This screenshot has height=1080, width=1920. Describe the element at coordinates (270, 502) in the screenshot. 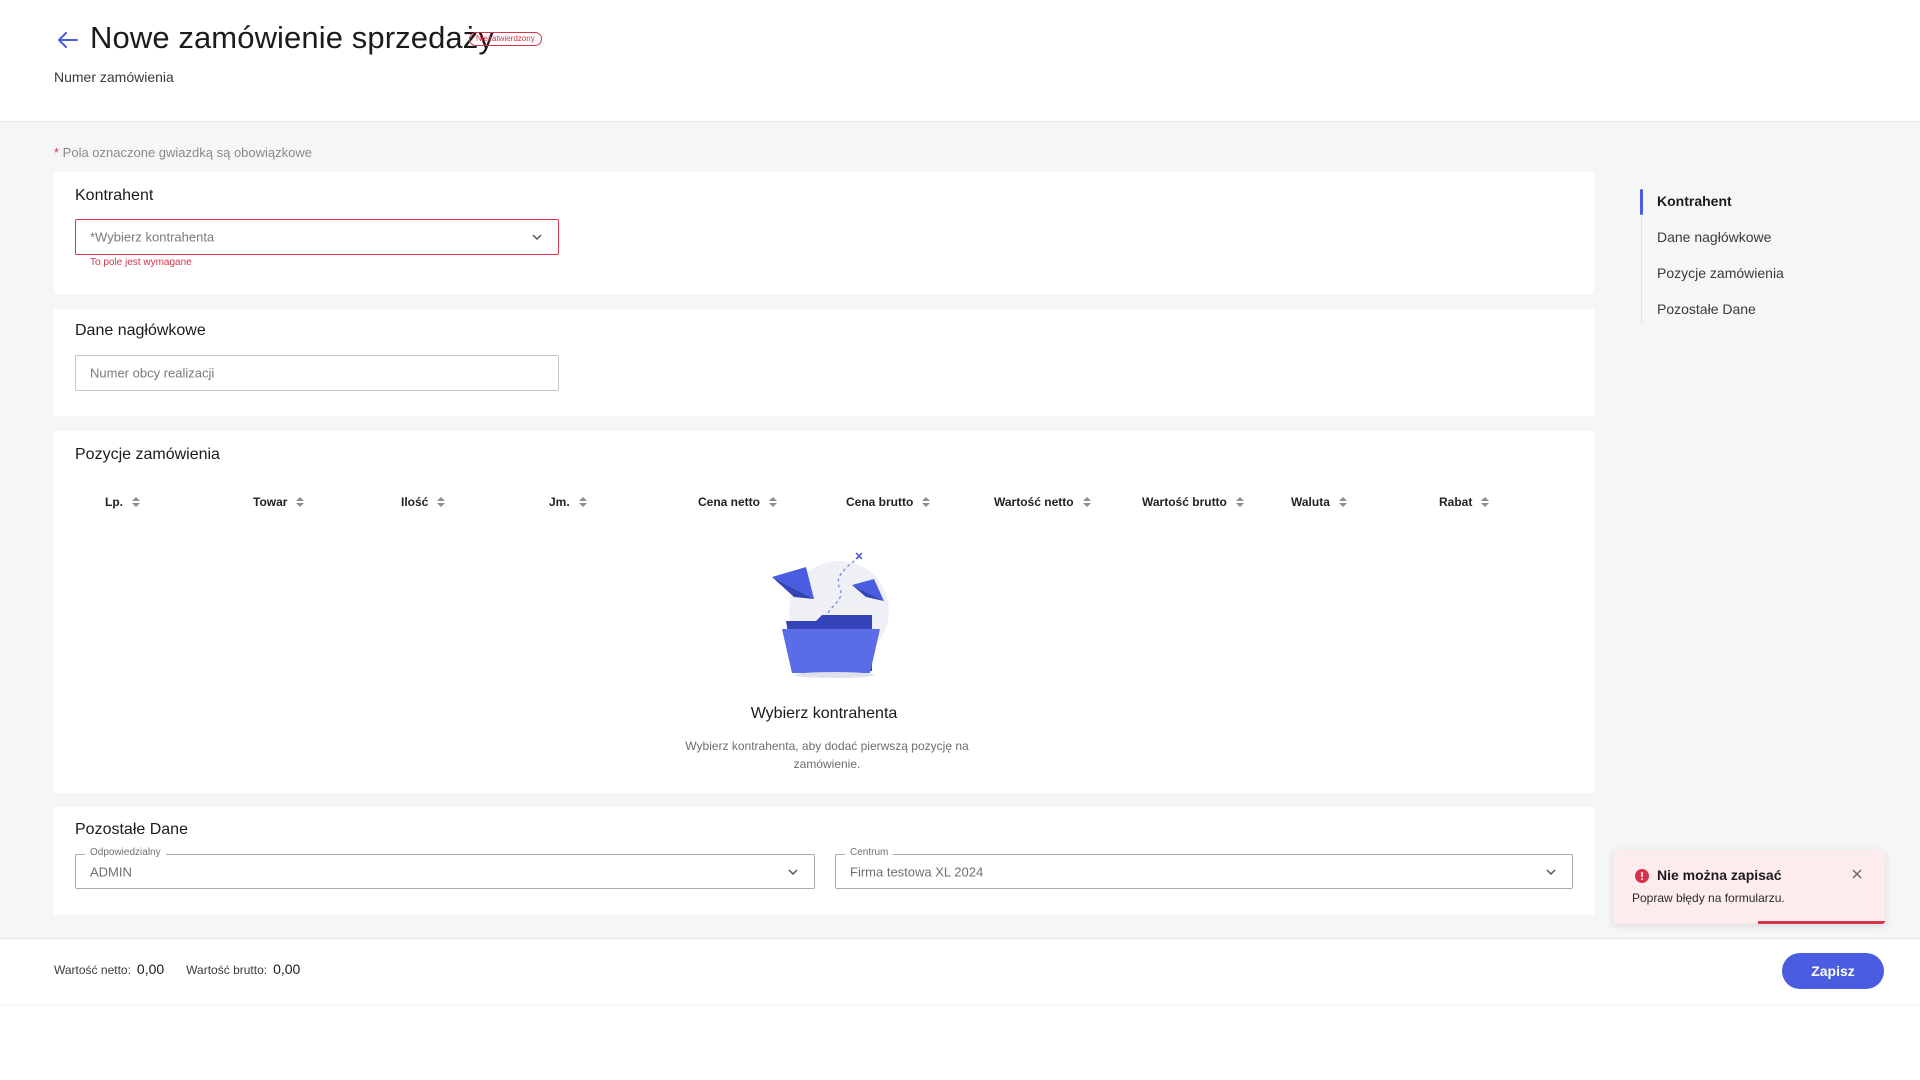

I see `column-header-label: Towar` at that location.